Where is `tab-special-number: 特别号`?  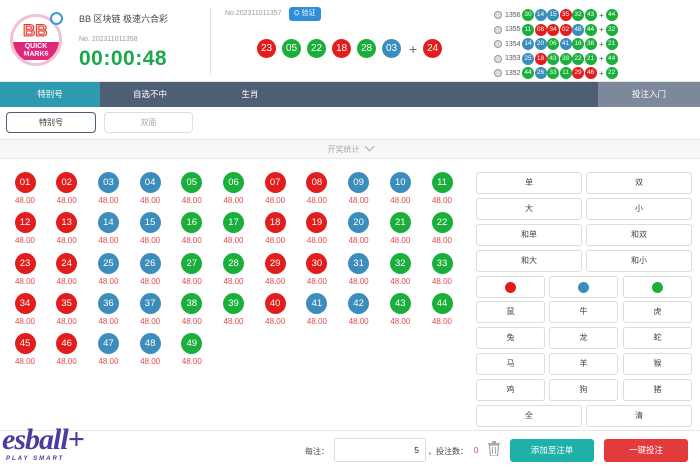
tab-special-number: 特别号 is located at coordinates (50, 94).